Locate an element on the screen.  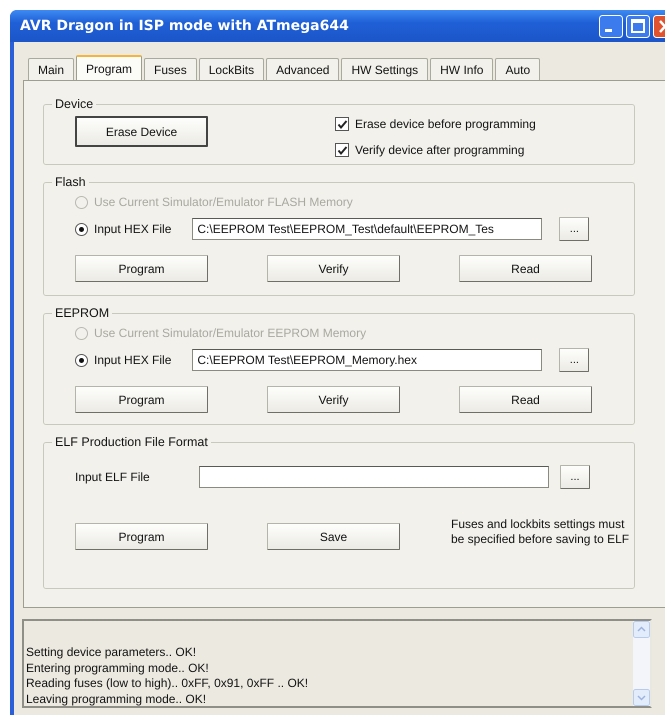
radio-label: Use Current Simulator/Emulator FLASH Memory is located at coordinates (223, 202).